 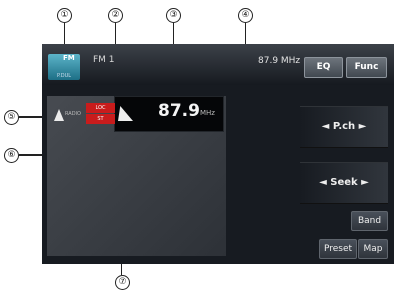 What do you see at coordinates (104, 60) in the screenshot?
I see `band-indicator: FM 1` at bounding box center [104, 60].